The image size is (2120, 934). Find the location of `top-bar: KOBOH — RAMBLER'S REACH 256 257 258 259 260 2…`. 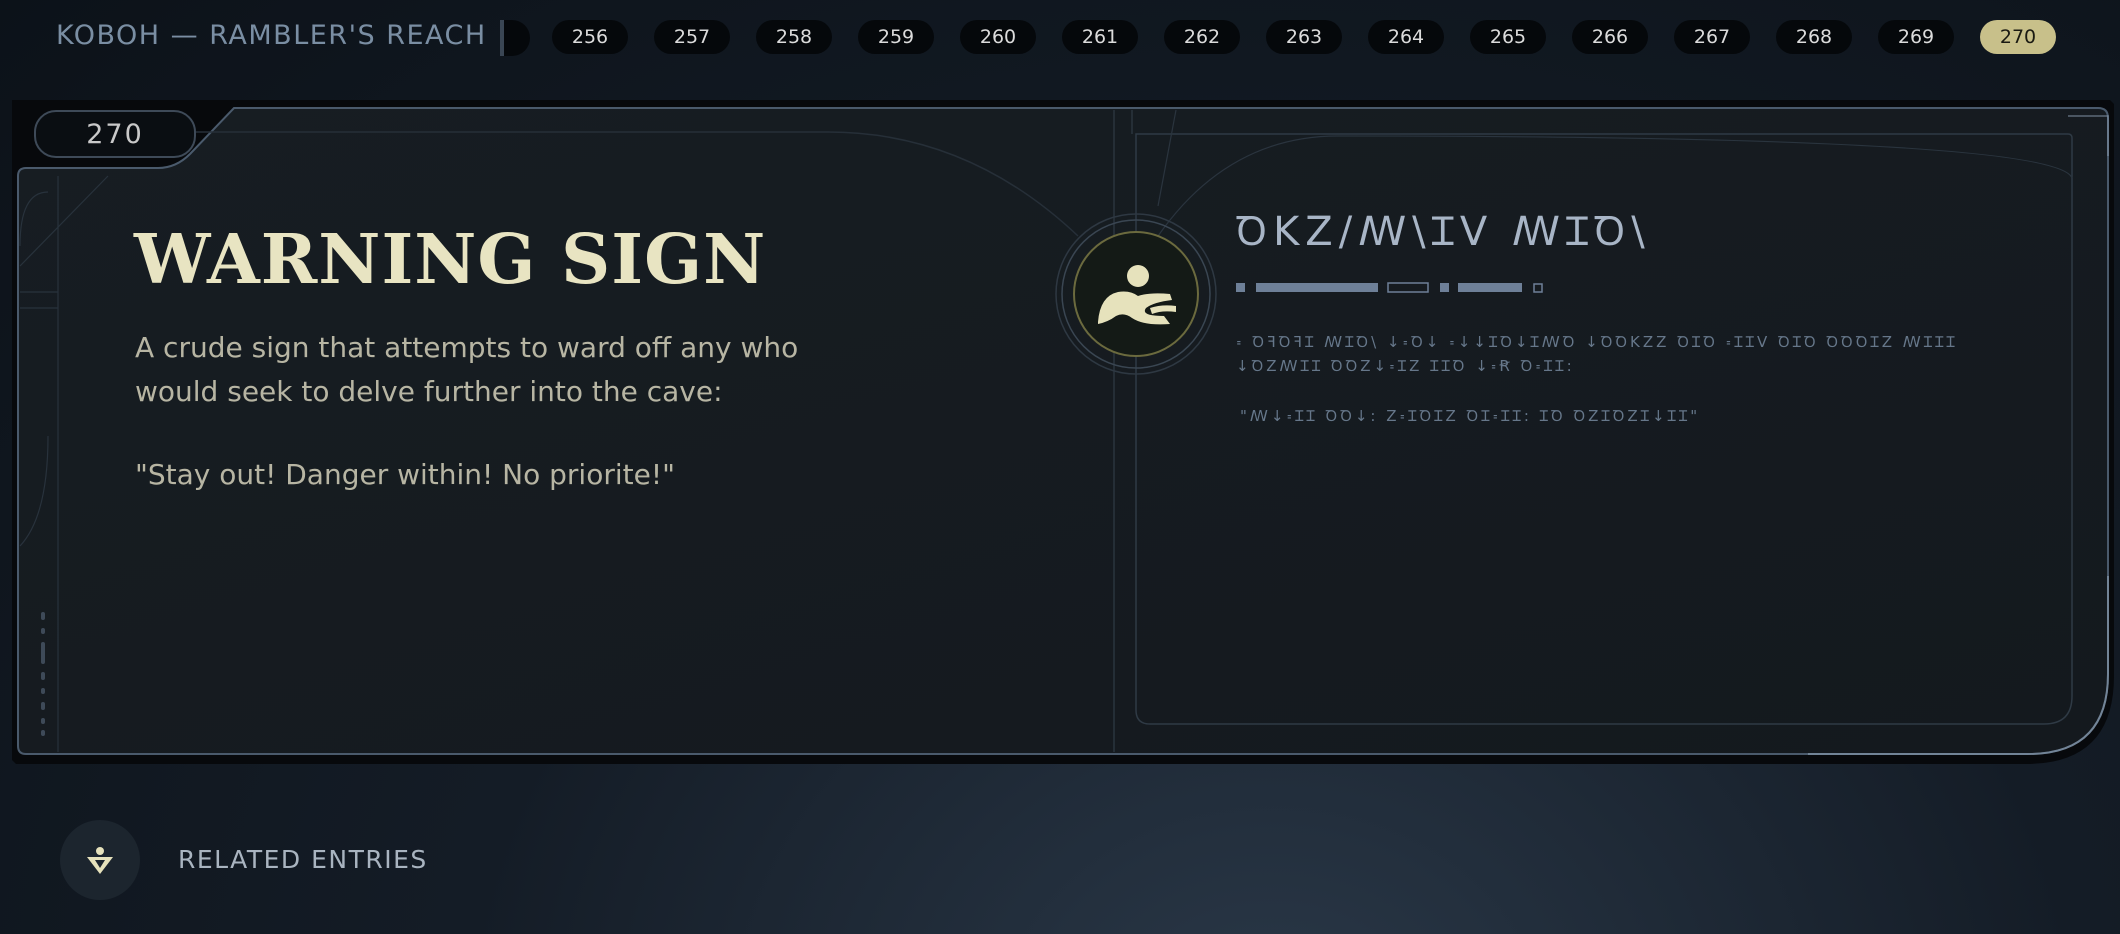

top-bar: KOBOH — RAMBLER'S REACH 256 257 258 259 260 2… is located at coordinates (1060, 38).